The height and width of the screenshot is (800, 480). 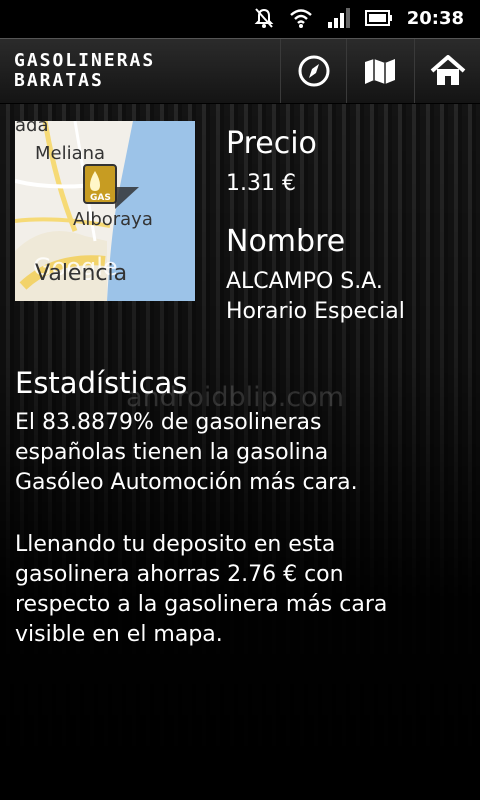 I want to click on map-label-valencia: Valencia, so click(x=81, y=273).